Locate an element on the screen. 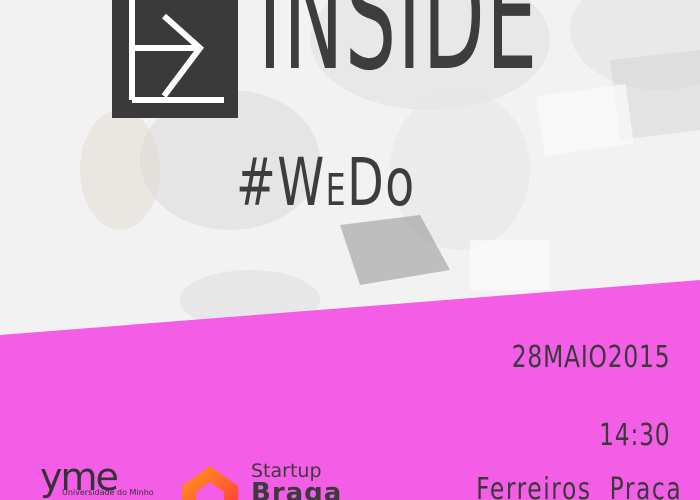 Image resolution: width=700 pixels, height=500 pixels. event-venue: Ferreiros Praça is located at coordinates (579, 486).